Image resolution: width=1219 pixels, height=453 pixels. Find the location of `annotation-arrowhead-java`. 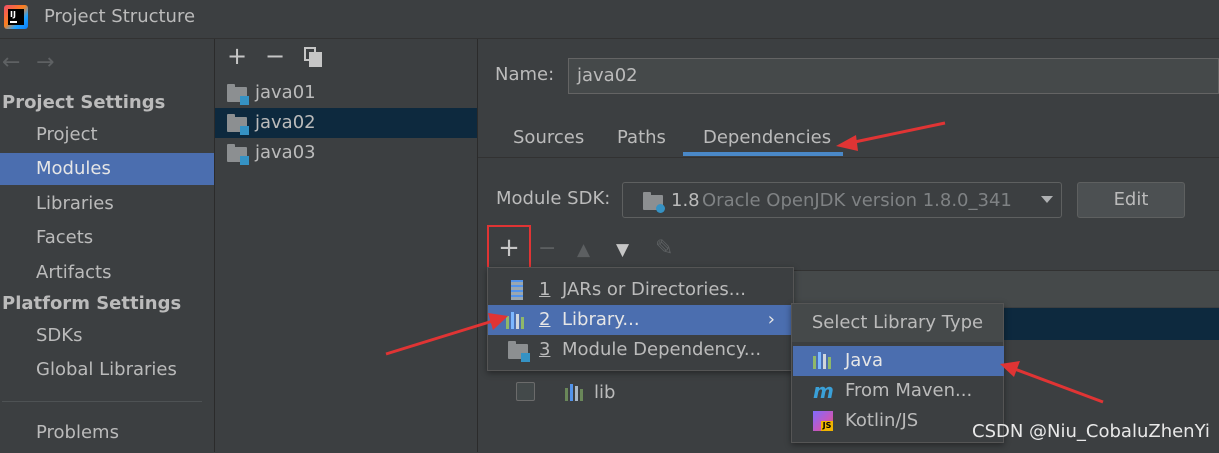

annotation-arrowhead-java is located at coordinates (1010, 369).